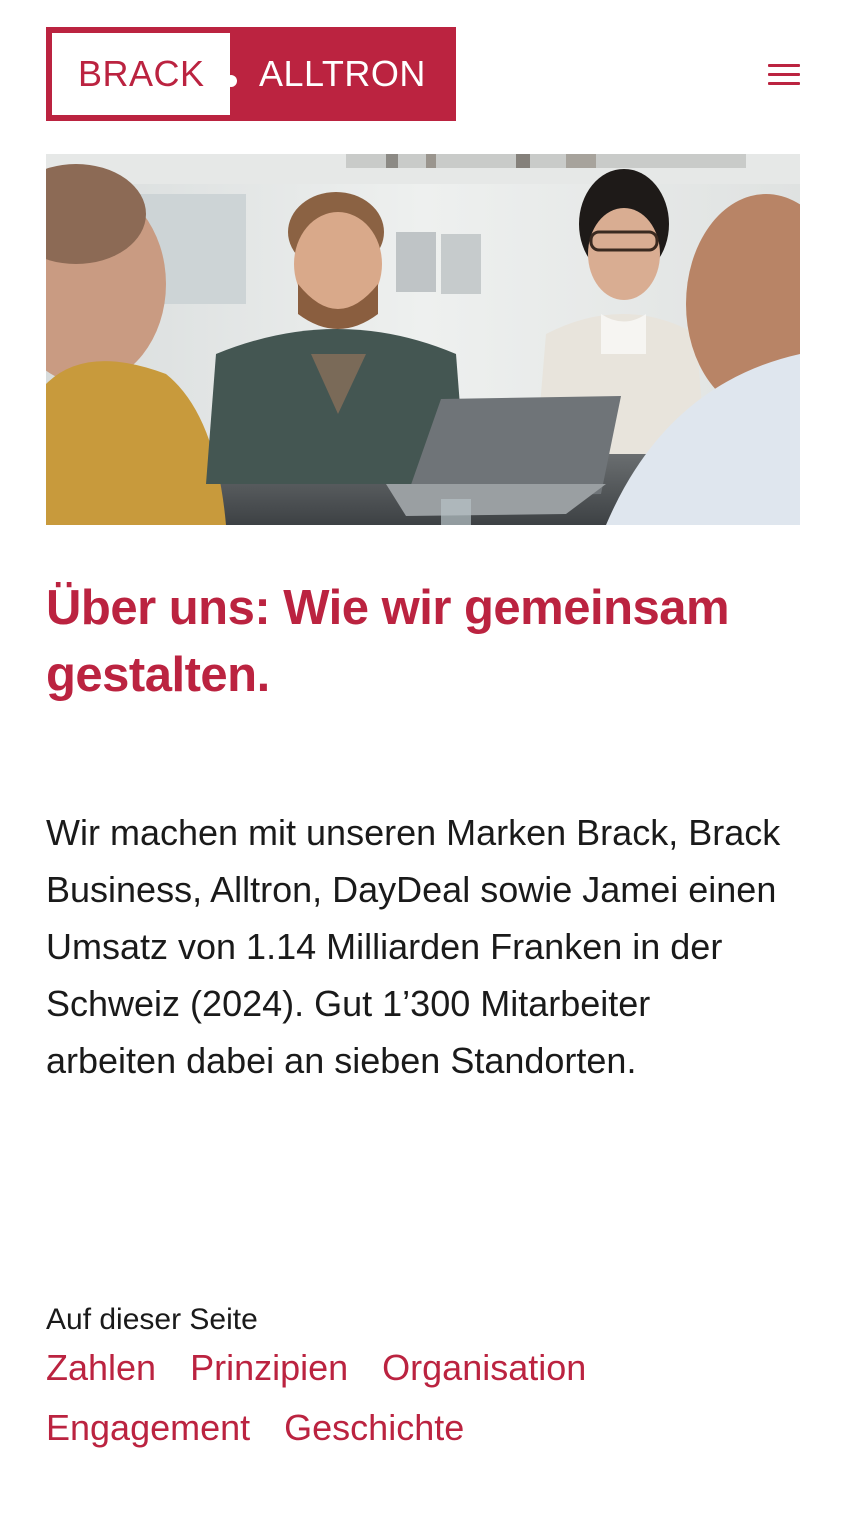 The image size is (846, 1522). What do you see at coordinates (101, 1368) in the screenshot?
I see `toc-link-zahlen: Zahlen` at bounding box center [101, 1368].